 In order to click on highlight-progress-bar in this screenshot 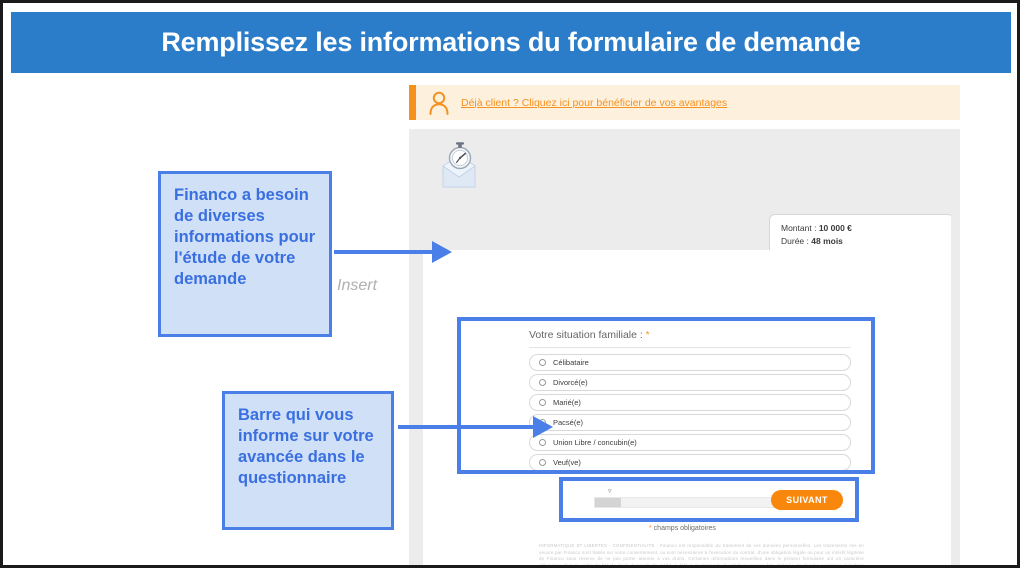, I will do `click(709, 499)`.